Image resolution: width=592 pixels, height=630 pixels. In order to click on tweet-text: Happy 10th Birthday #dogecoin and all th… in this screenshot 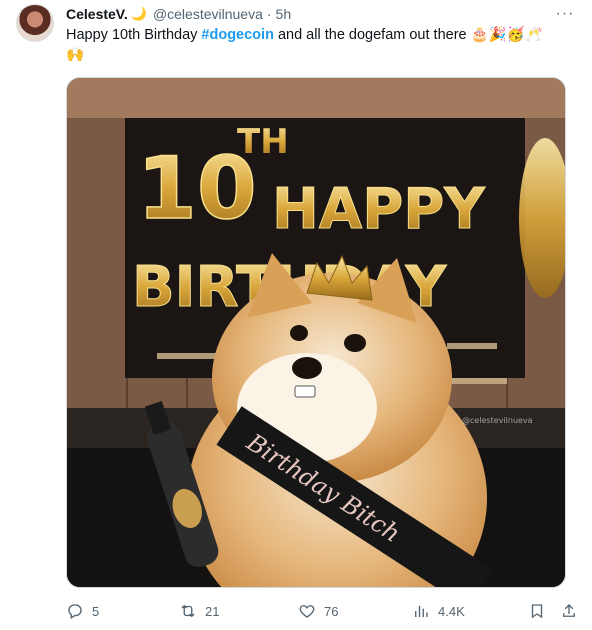, I will do `click(326, 45)`.